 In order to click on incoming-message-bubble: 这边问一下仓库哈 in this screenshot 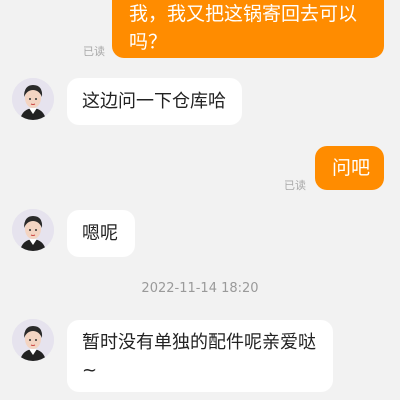, I will do `click(154, 101)`.